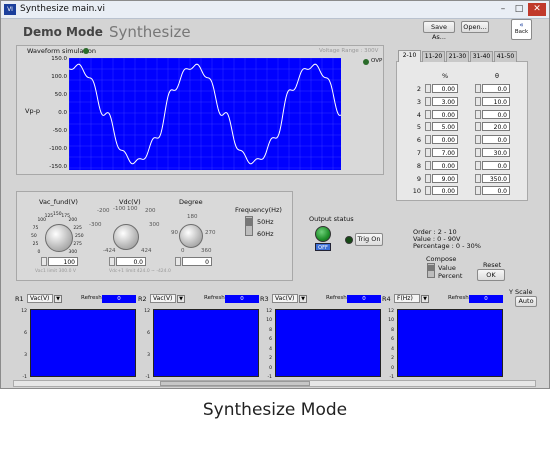 Image resolution: width=550 pixels, height=449 pixels. What do you see at coordinates (235, 383) in the screenshot?
I see `scrollbar-thumb` at bounding box center [235, 383].